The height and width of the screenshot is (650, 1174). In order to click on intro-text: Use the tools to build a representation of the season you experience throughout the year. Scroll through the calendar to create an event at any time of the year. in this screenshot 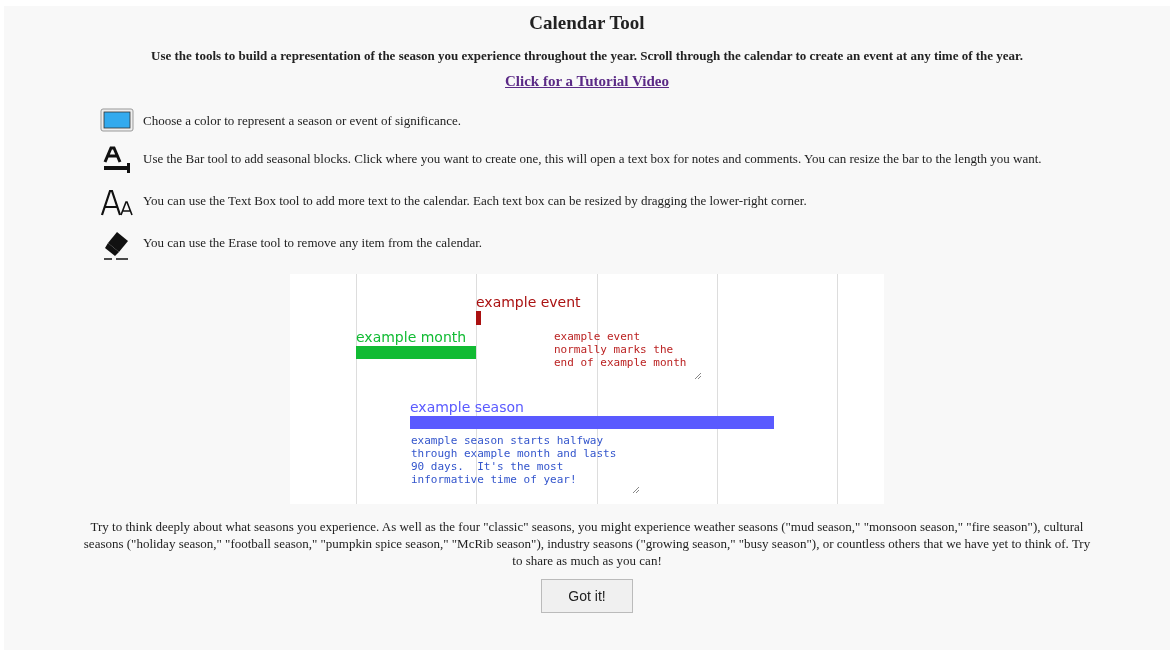, I will do `click(587, 56)`.